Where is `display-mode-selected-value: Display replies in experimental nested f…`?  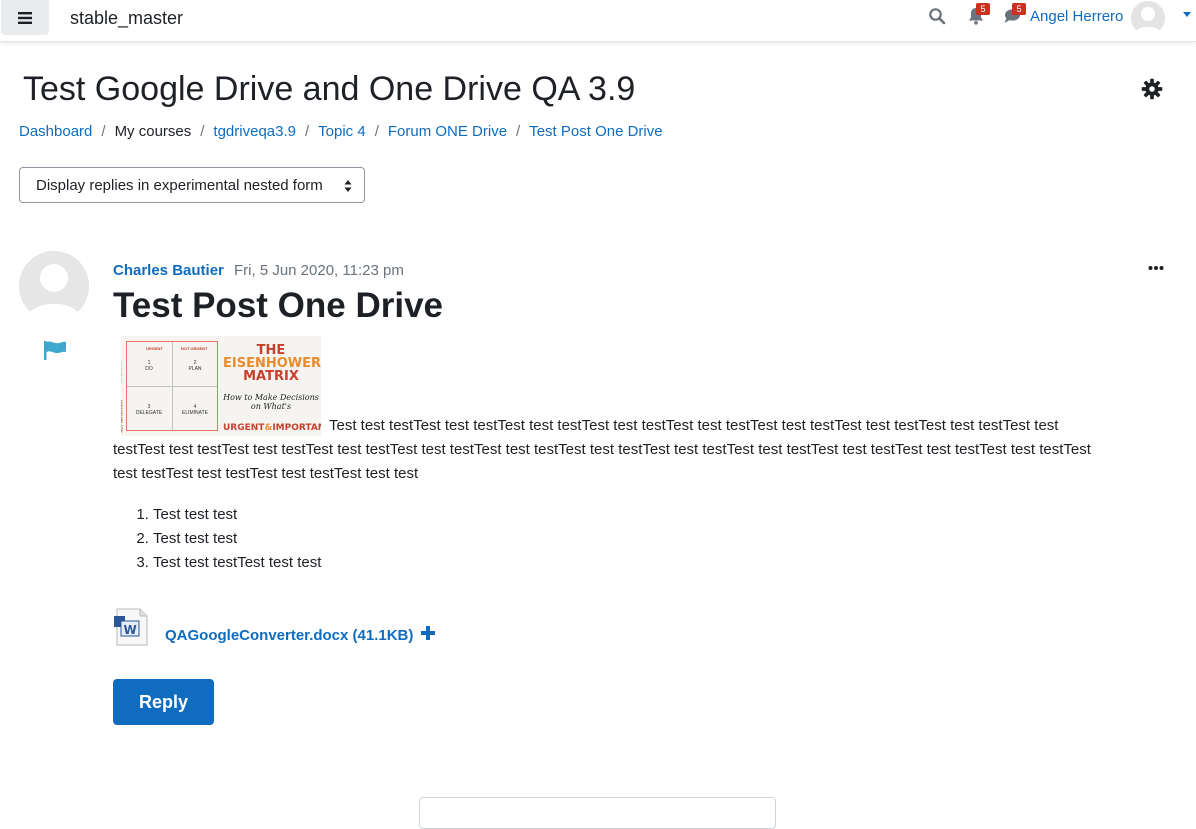 display-mode-selected-value: Display replies in experimental nested f… is located at coordinates (179, 185).